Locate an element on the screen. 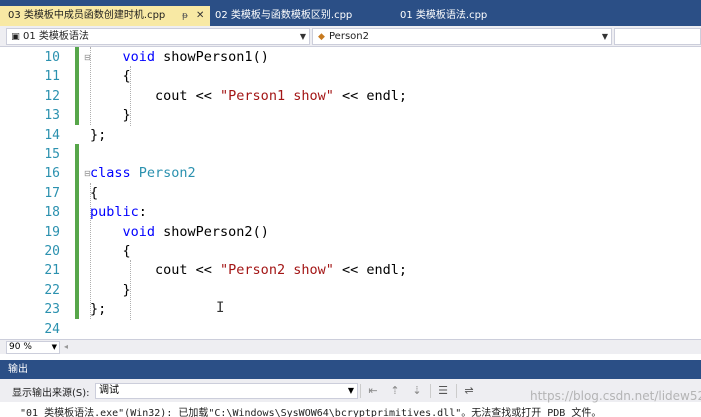 This screenshot has height=417, width=701. line-number: 18 is located at coordinates (52, 213).